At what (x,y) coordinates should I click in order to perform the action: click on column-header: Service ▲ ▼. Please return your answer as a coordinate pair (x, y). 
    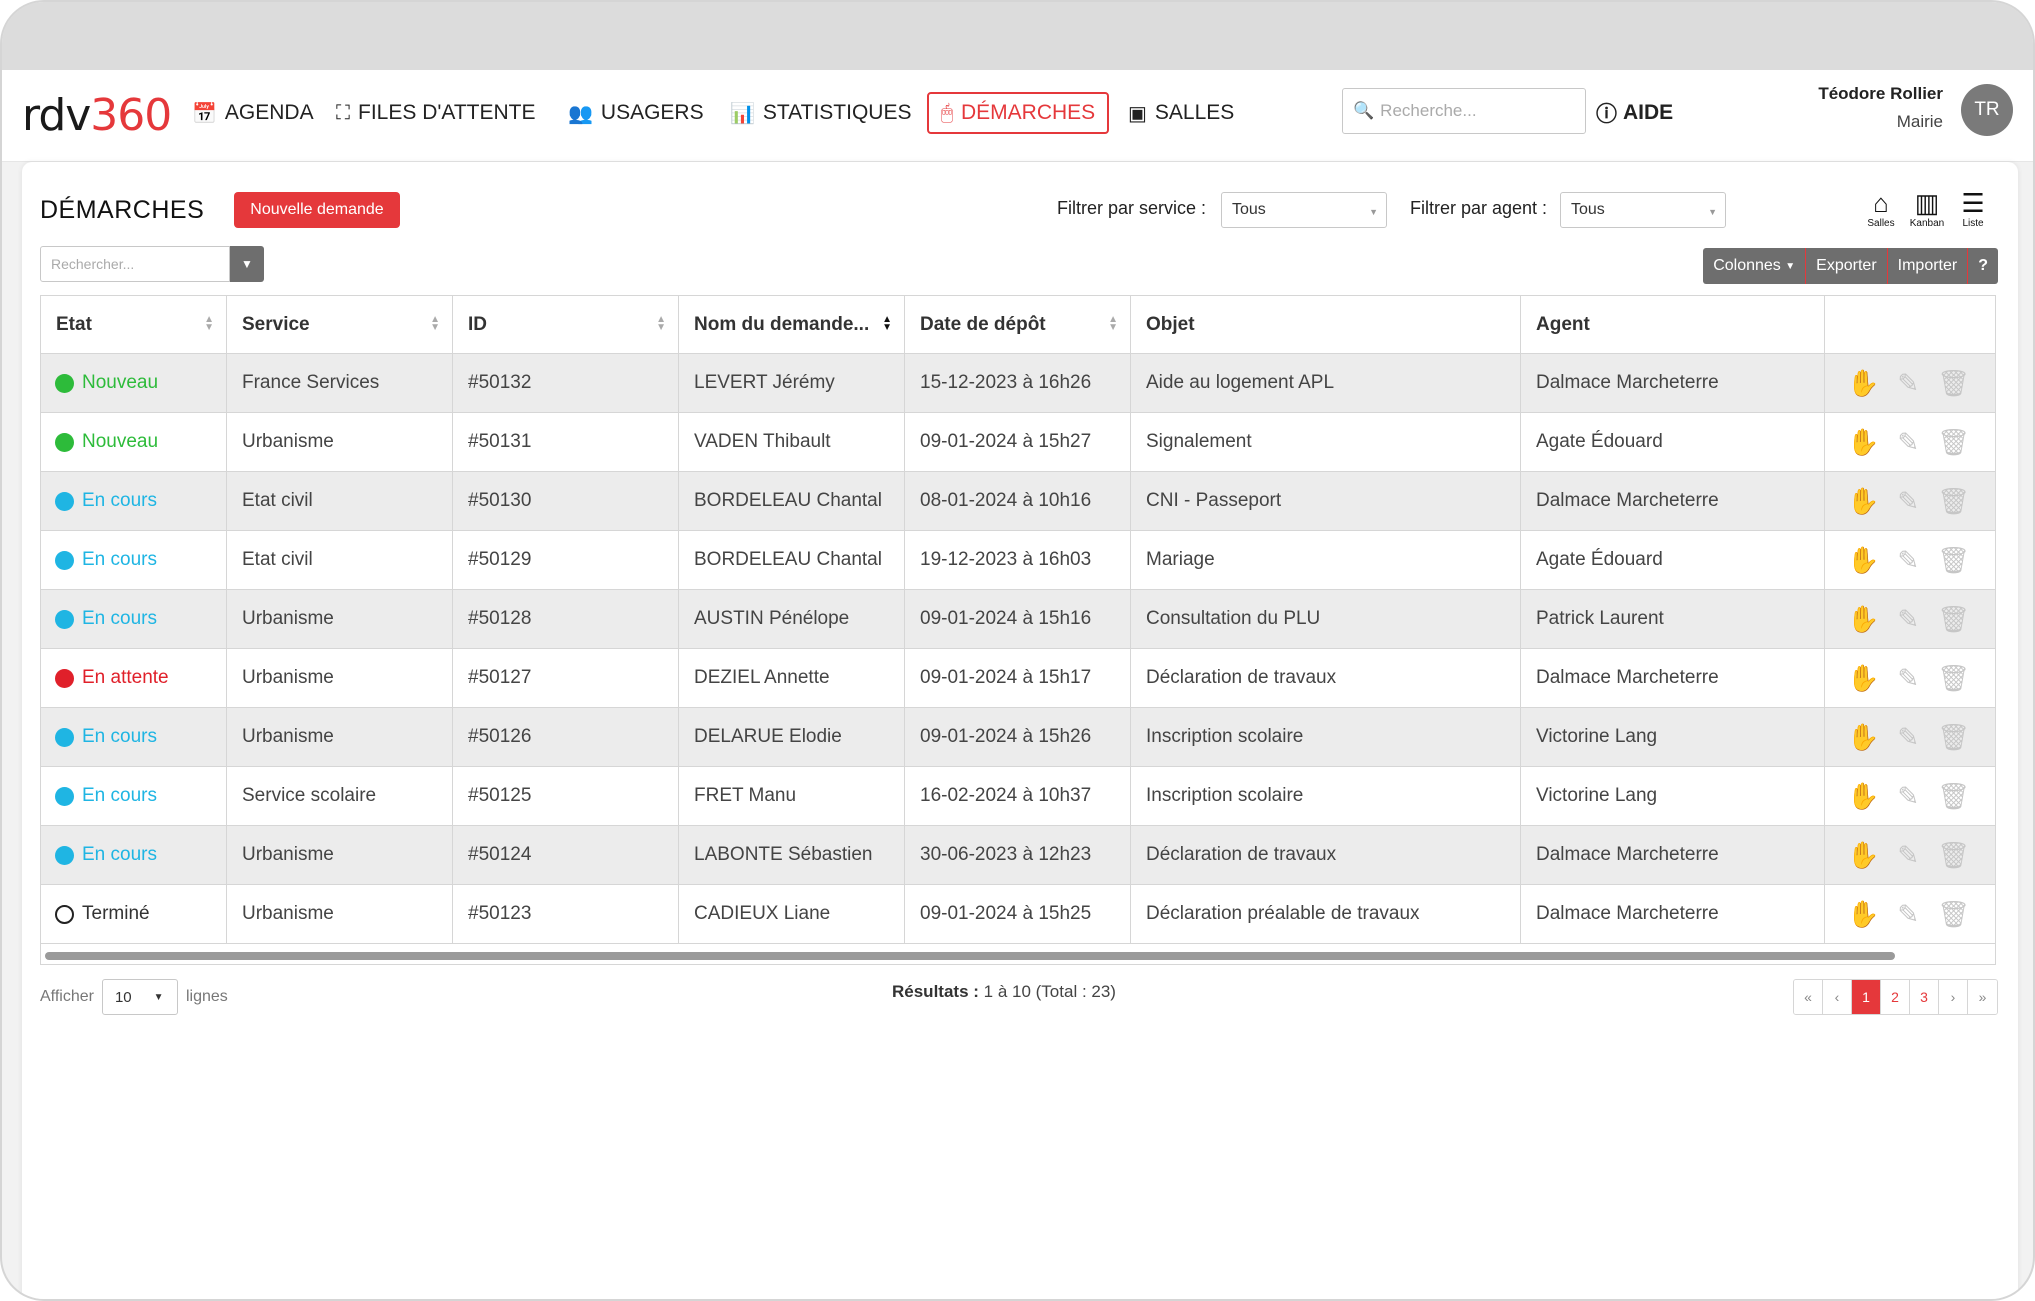
    Looking at the image, I should click on (340, 325).